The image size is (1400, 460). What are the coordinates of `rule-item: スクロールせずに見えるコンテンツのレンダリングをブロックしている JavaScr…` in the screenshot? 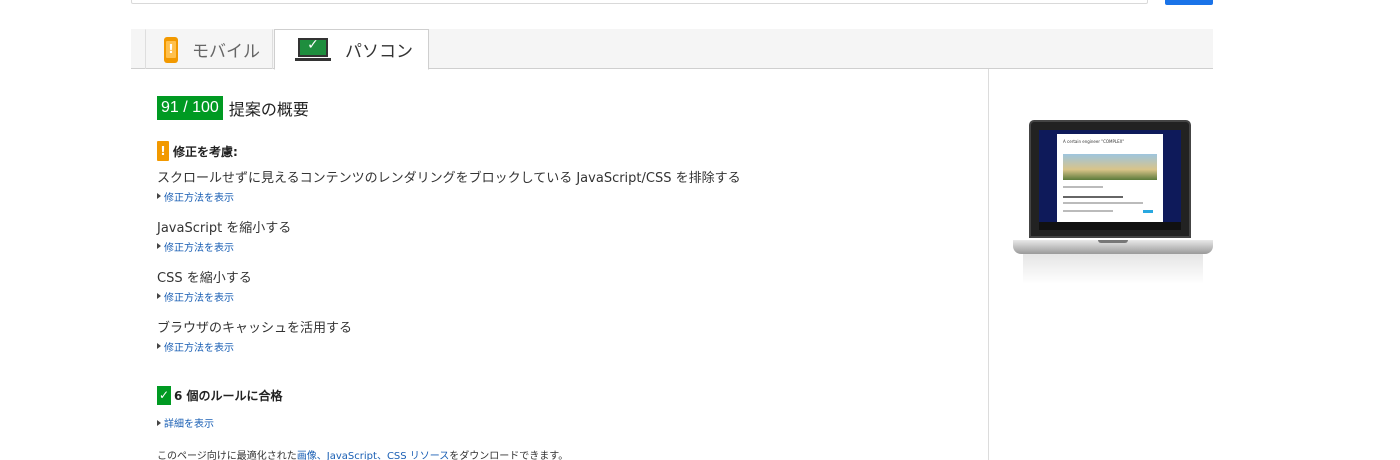 It's located at (449, 187).